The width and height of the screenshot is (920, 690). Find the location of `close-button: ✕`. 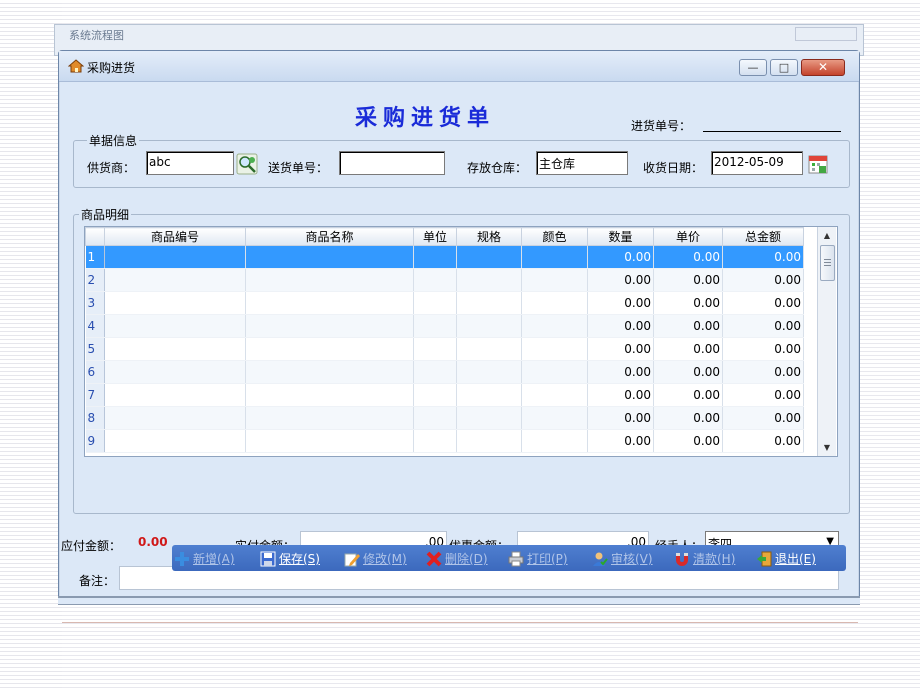

close-button: ✕ is located at coordinates (823, 67).